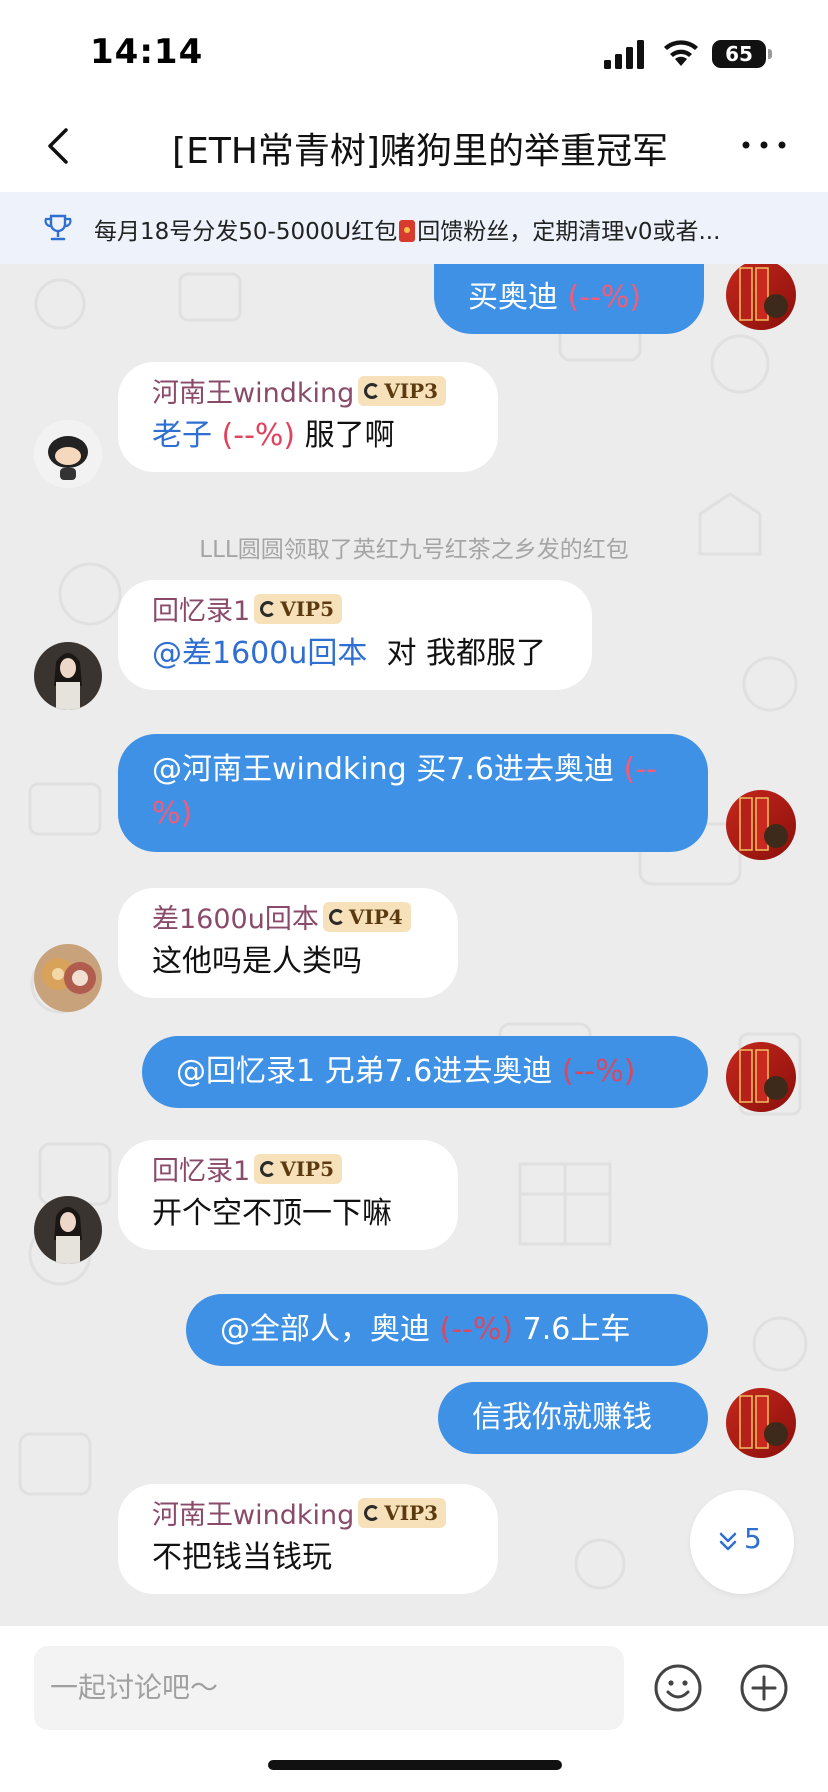  Describe the element at coordinates (257, 961) in the screenshot. I see `message-text: 这他吗是人类吗` at that location.